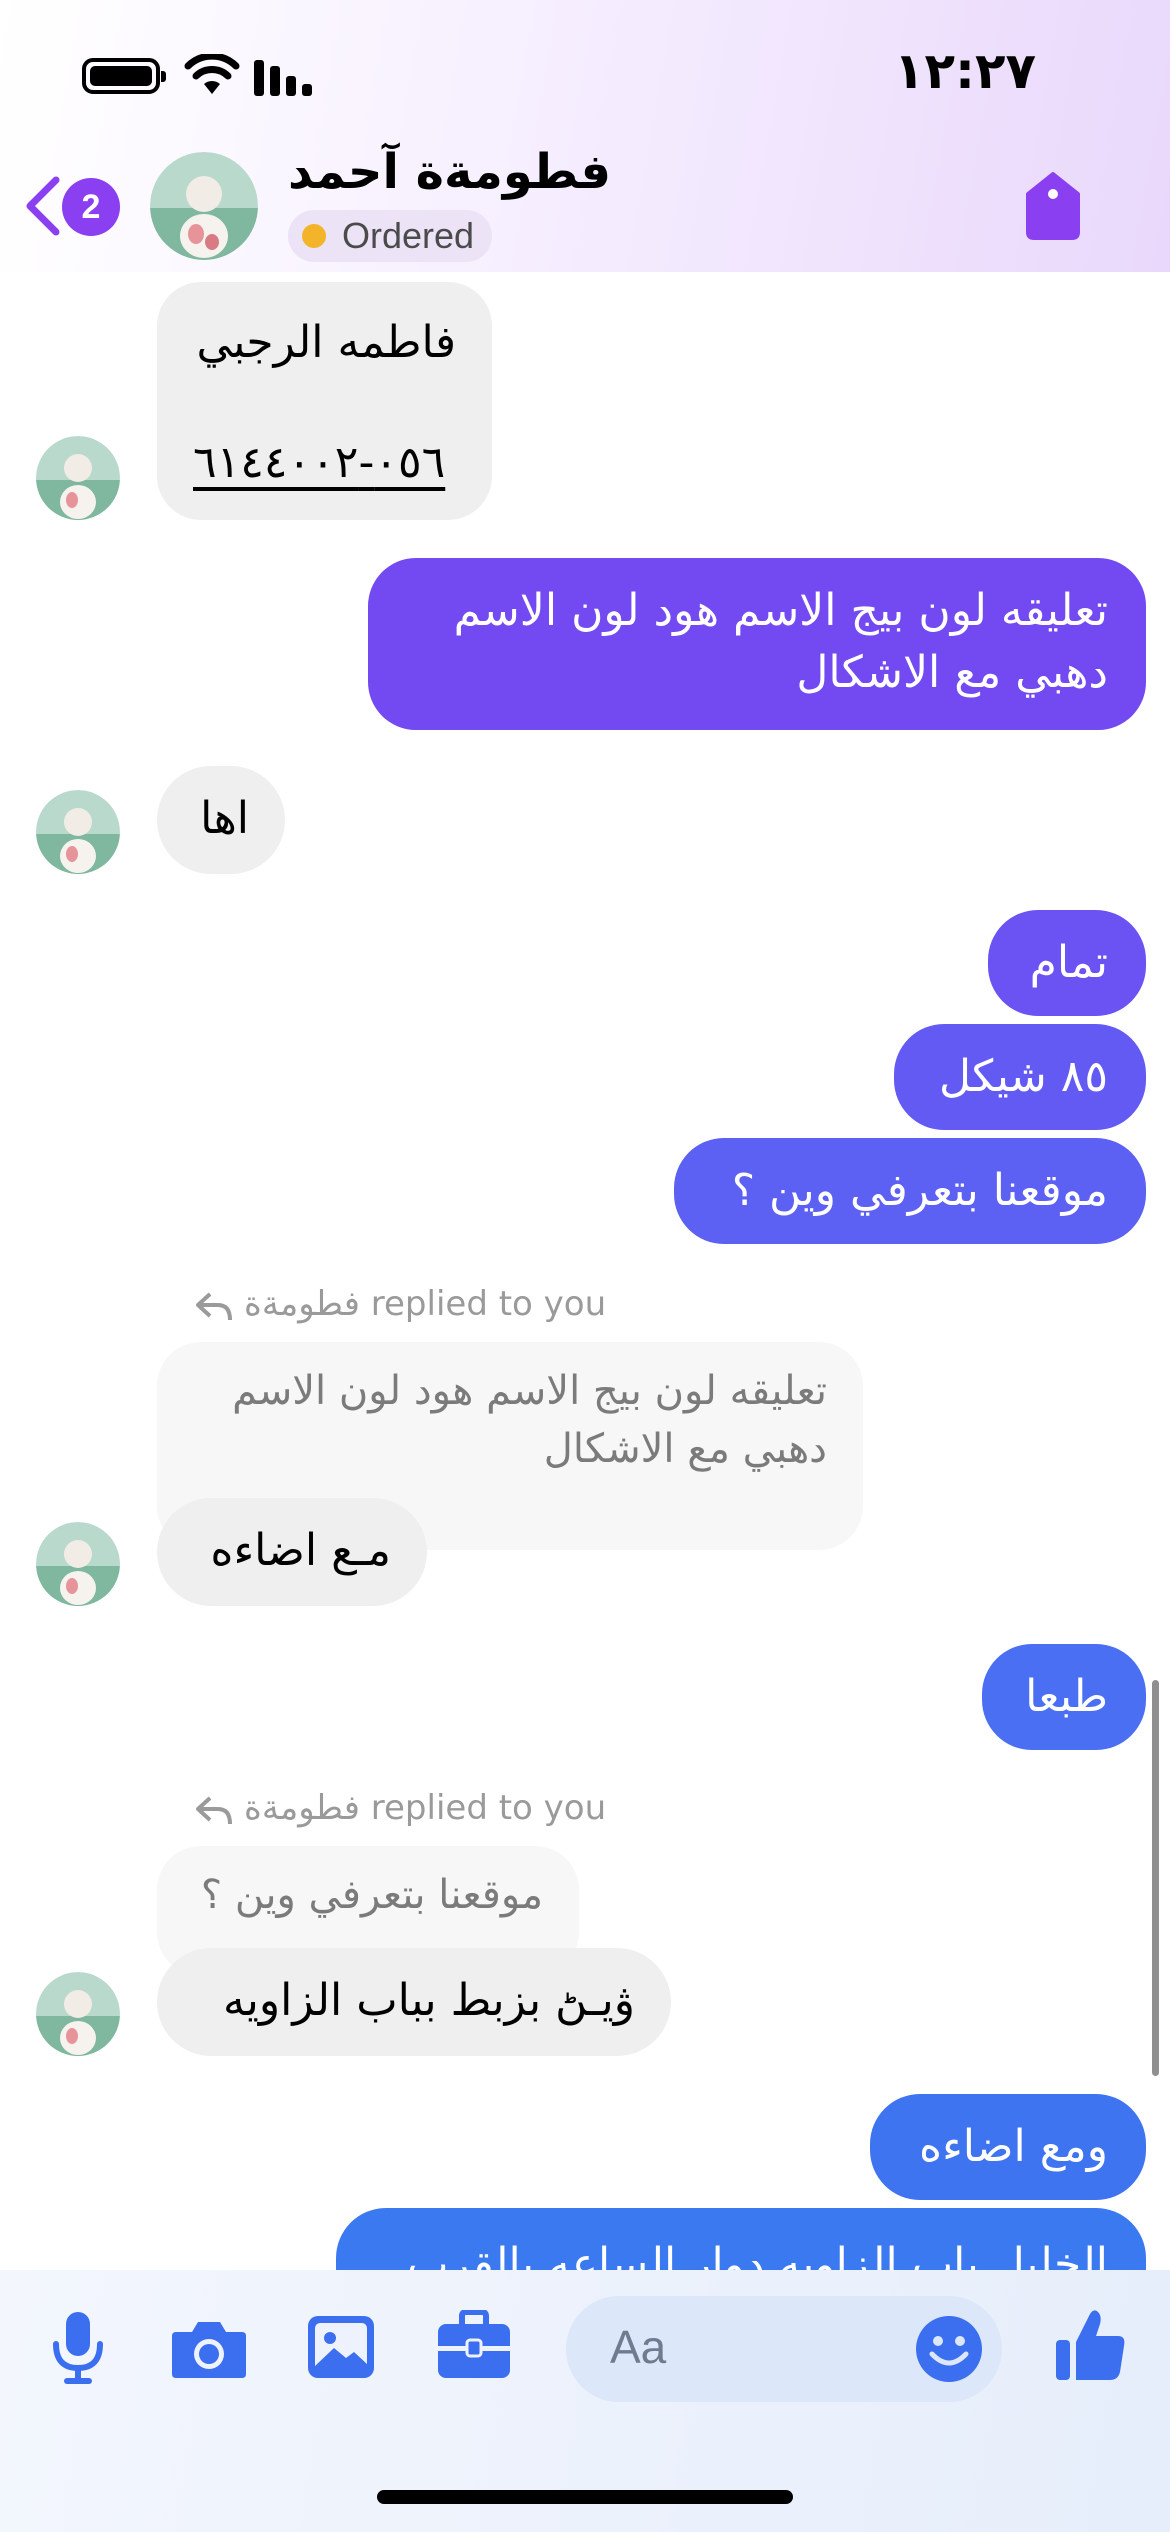 This screenshot has height=2532, width=1170. Describe the element at coordinates (449, 172) in the screenshot. I see `contact-name: فطومةة آحمد` at that location.